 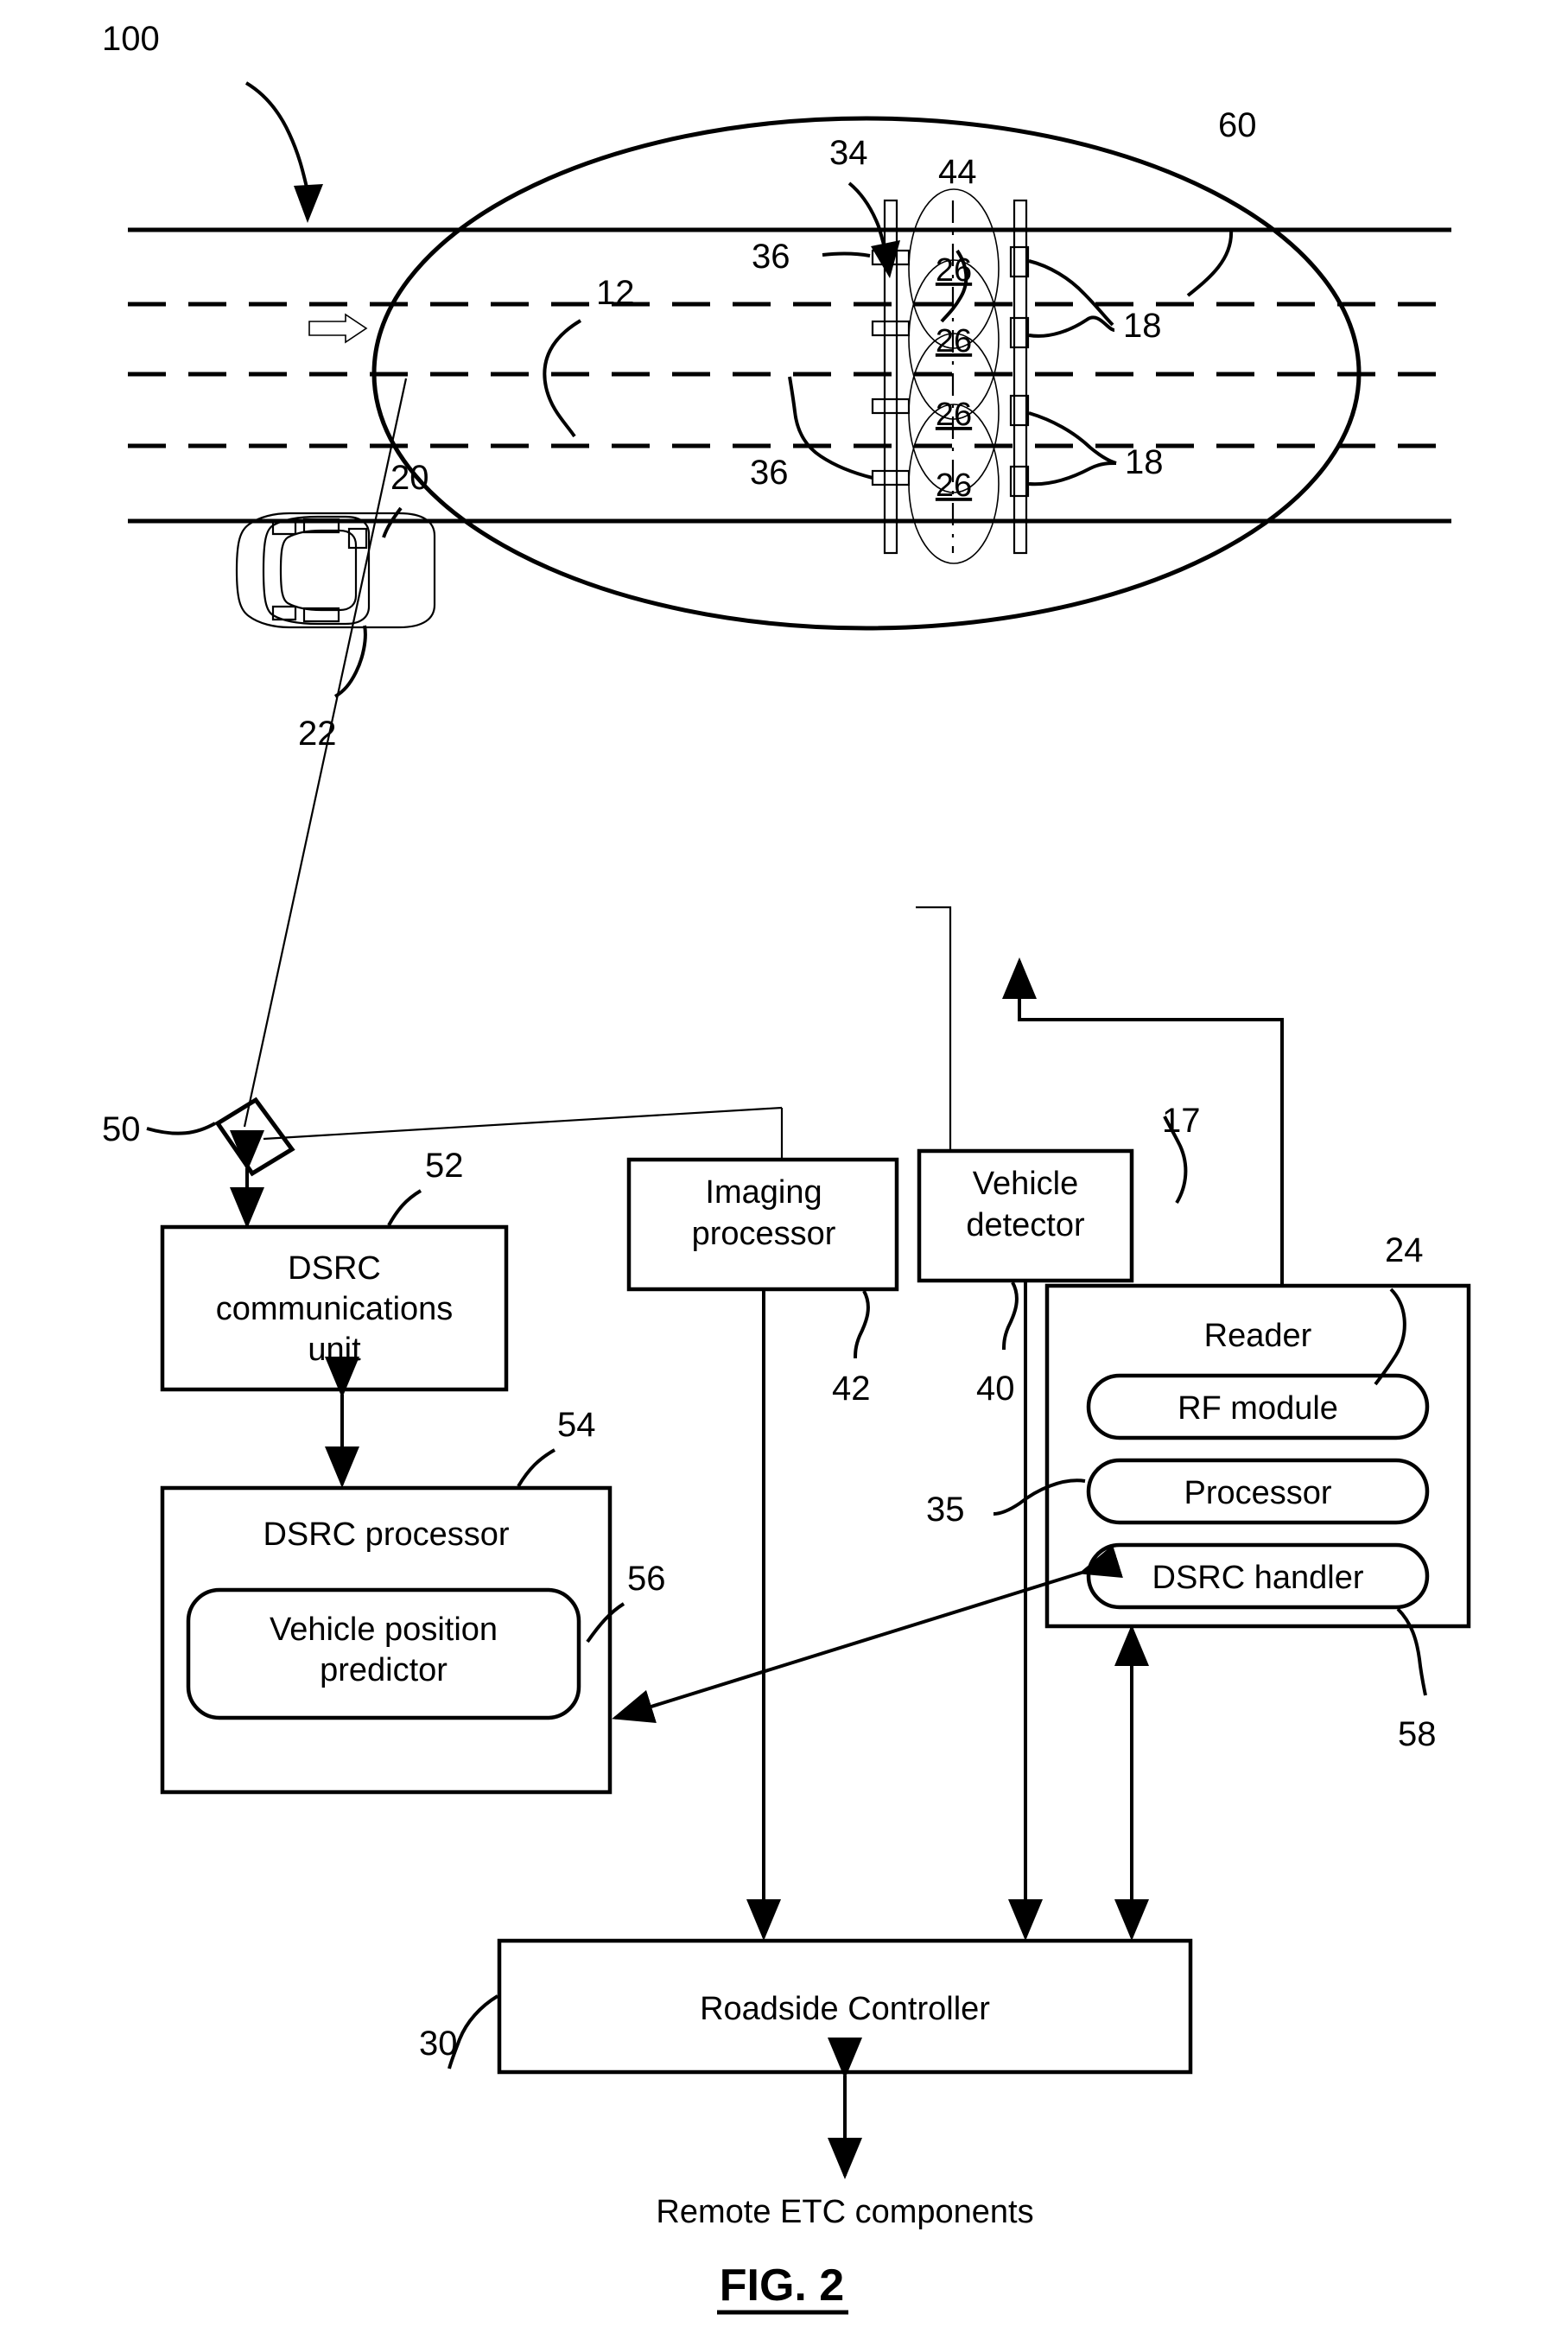 What do you see at coordinates (845, 2009) in the screenshot?
I see `roadside-controller-label: Roadside Controller` at bounding box center [845, 2009].